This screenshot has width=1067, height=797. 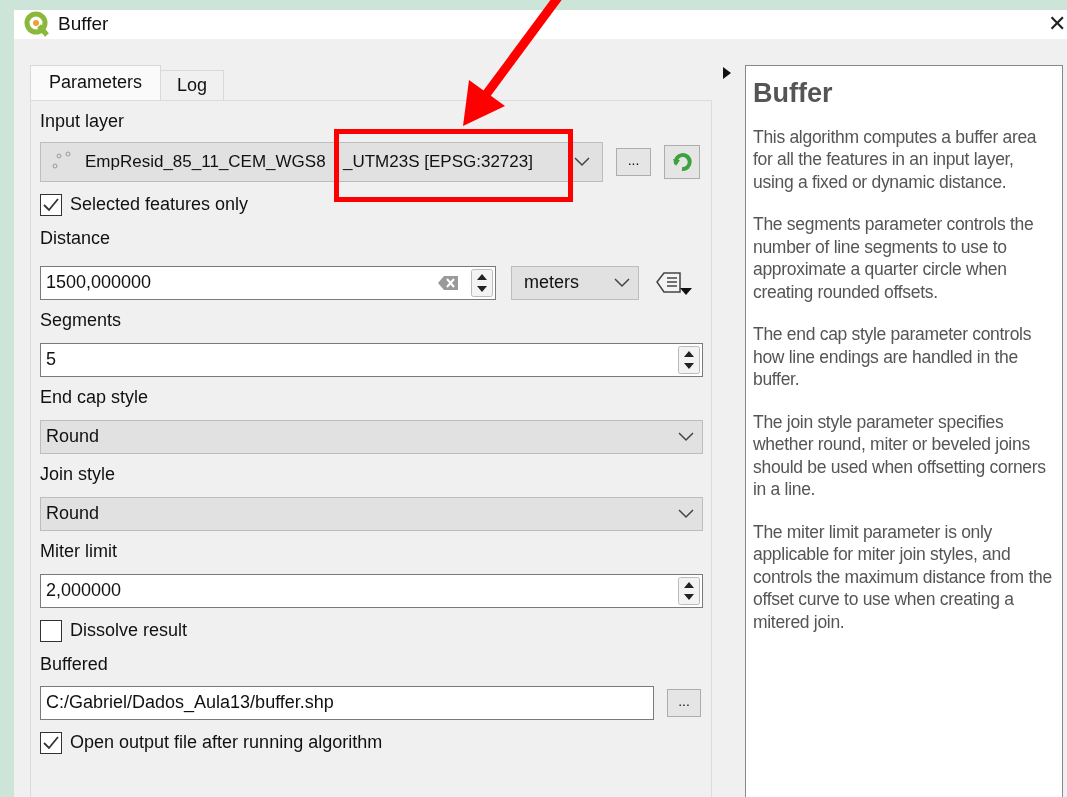 What do you see at coordinates (793, 93) in the screenshot?
I see `help-title: Buffer` at bounding box center [793, 93].